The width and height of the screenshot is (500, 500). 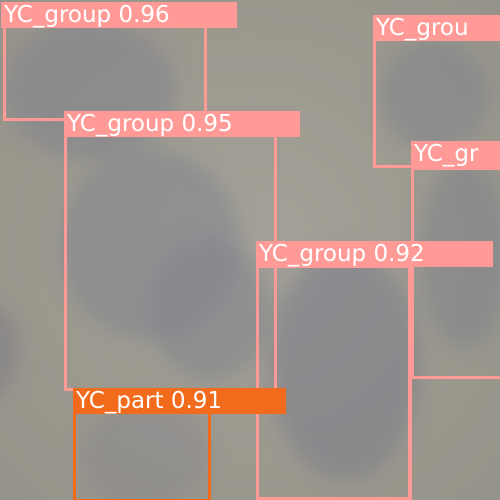 I want to click on detection-label: YC_group 0.96, so click(x=119, y=15).